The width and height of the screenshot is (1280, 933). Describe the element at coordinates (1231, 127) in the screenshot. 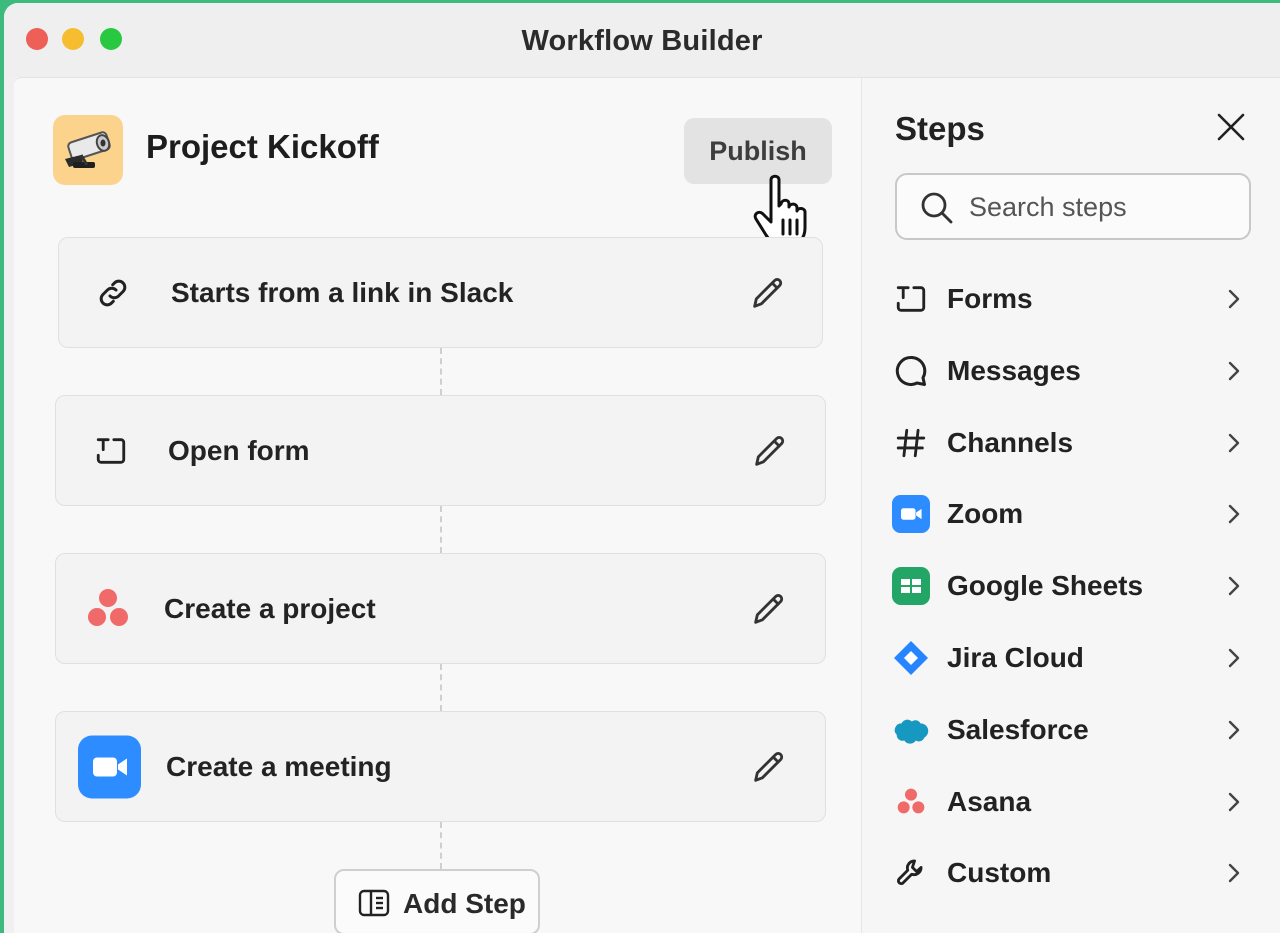

I see `close-icon` at that location.